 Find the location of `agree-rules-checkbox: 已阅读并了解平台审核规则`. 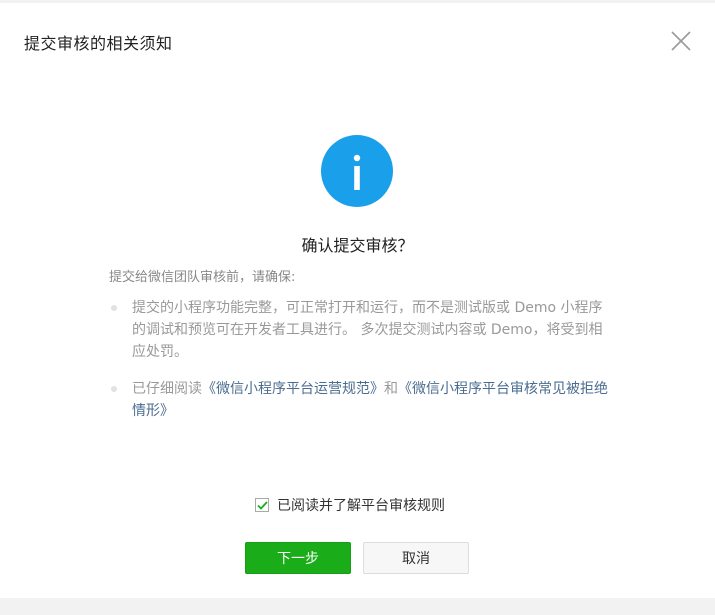

agree-rules-checkbox: 已阅读并了解平台审核规则 is located at coordinates (350, 505).